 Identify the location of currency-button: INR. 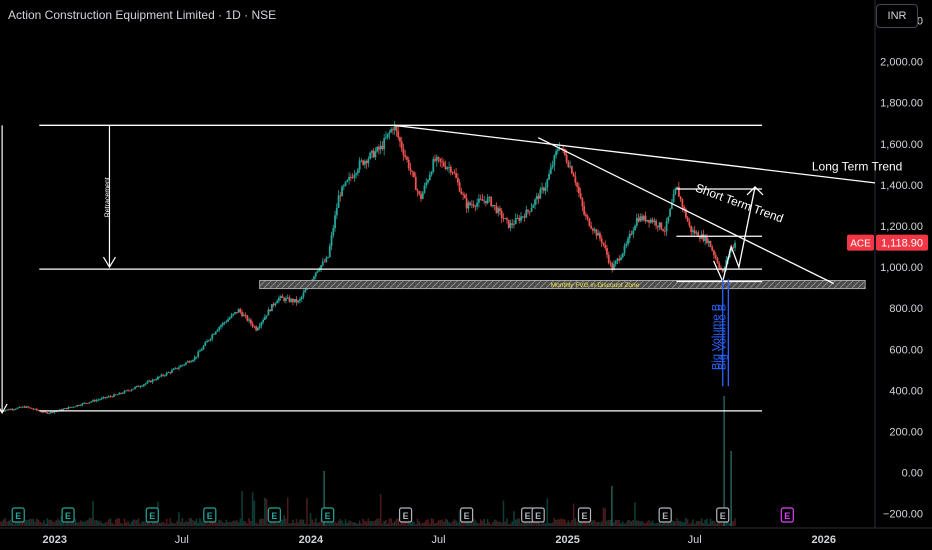
(897, 16).